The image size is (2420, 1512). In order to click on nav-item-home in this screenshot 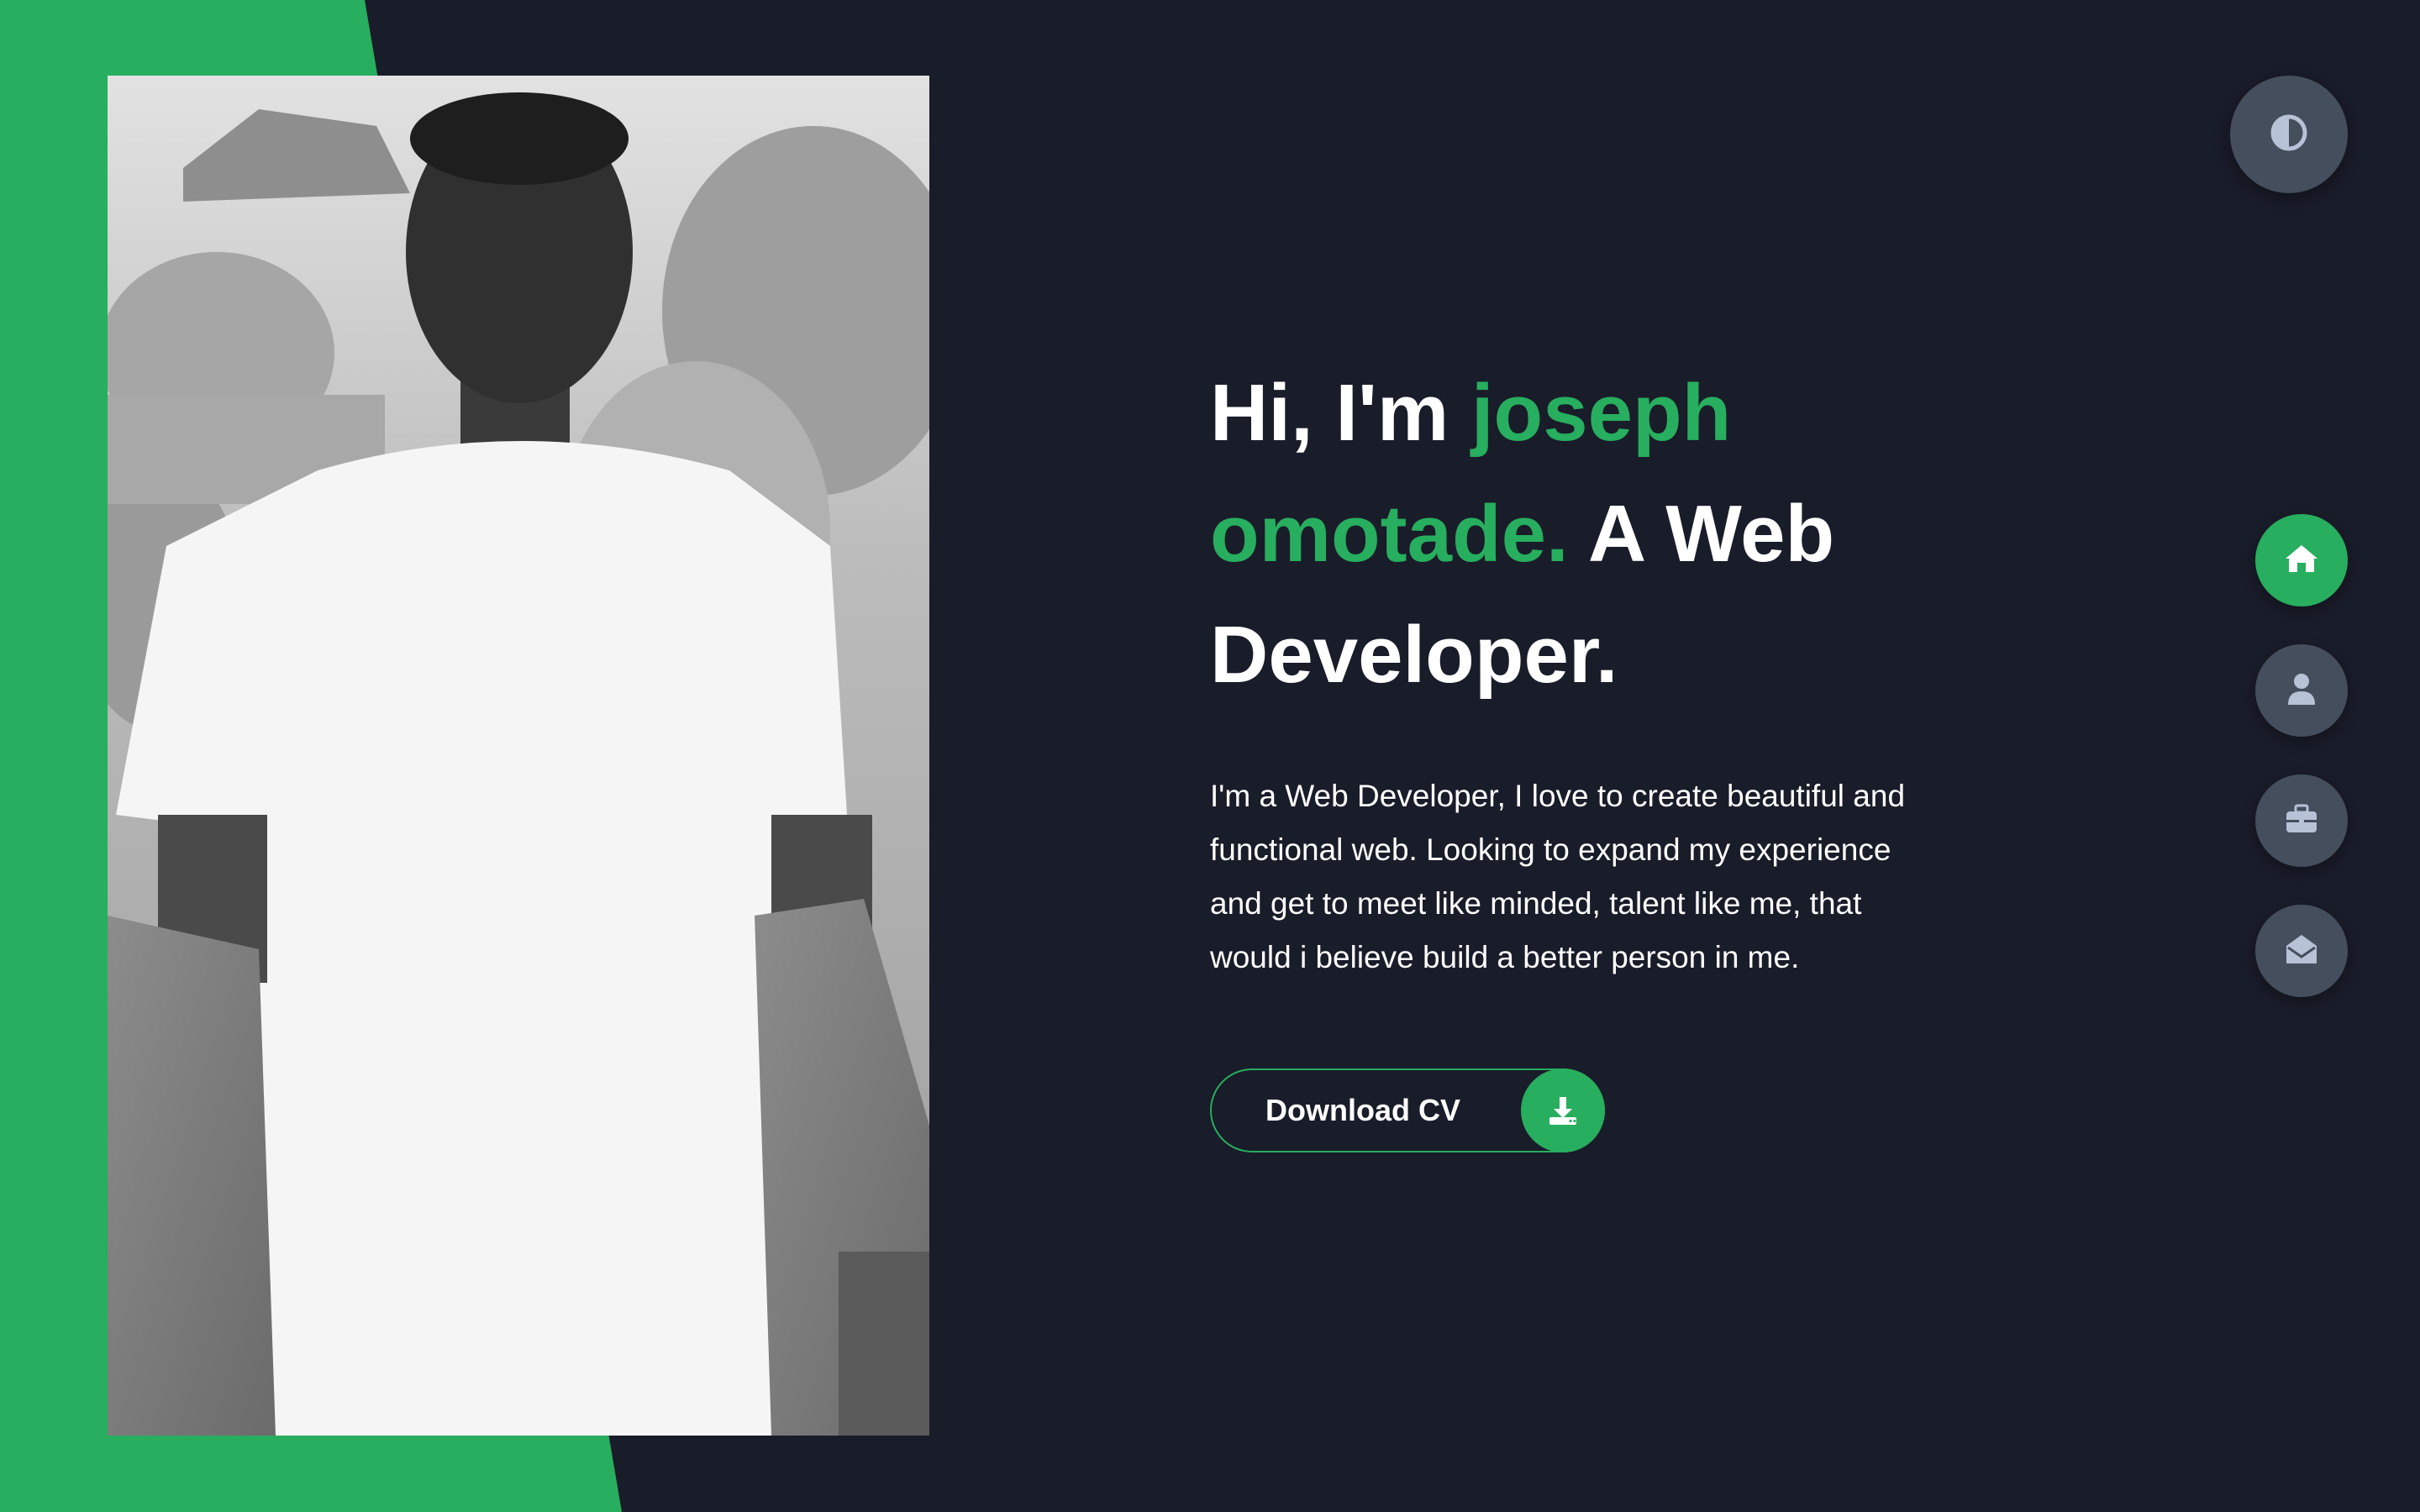, I will do `click(2301, 560)`.